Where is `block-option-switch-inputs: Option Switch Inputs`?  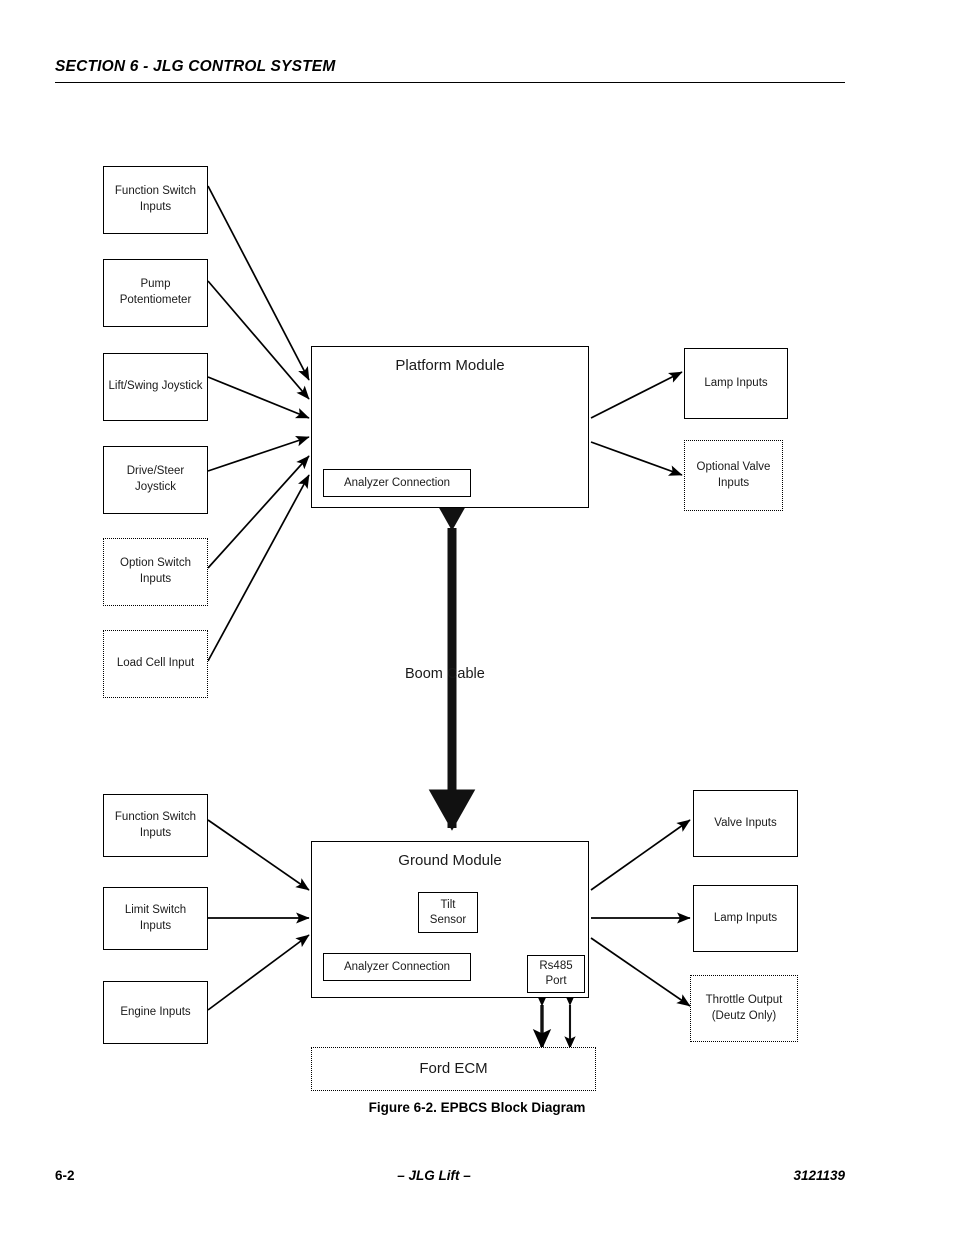
block-option-switch-inputs: Option Switch Inputs is located at coordinates (155, 572).